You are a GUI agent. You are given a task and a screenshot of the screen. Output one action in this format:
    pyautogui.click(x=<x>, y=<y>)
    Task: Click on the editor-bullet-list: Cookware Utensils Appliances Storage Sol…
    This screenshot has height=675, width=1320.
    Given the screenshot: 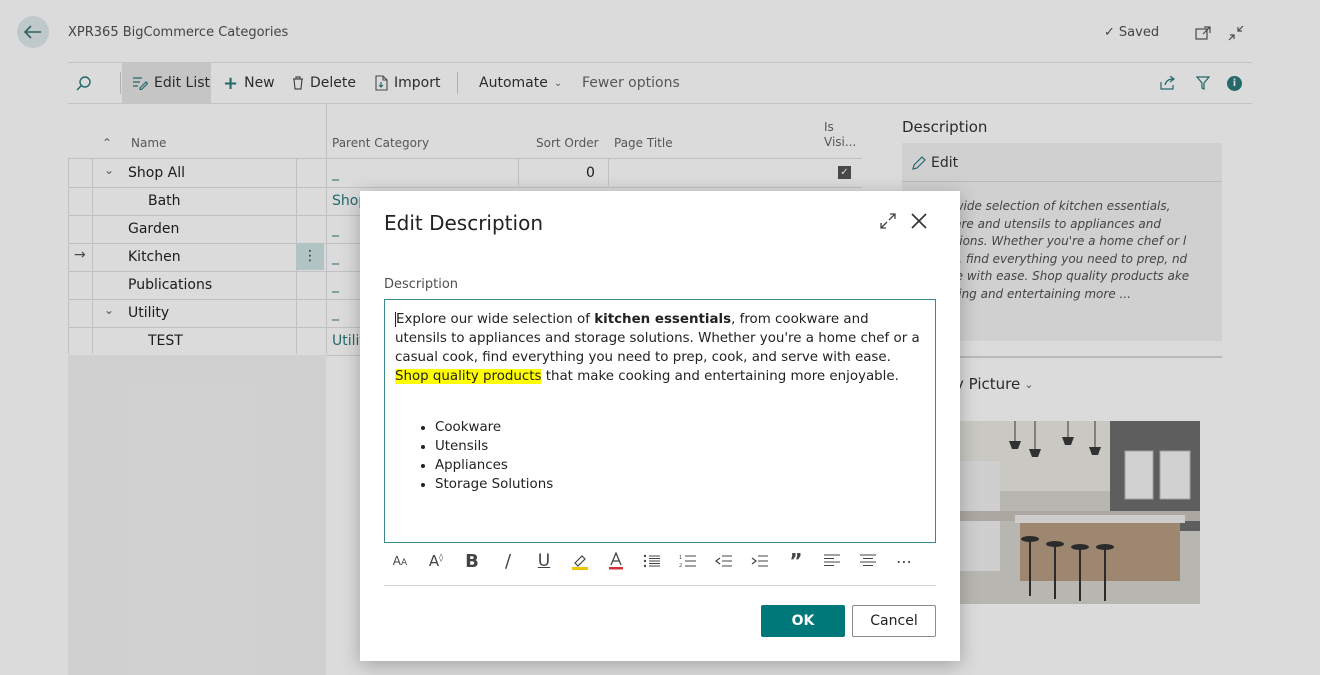 What is the action you would take?
    pyautogui.click(x=657, y=456)
    